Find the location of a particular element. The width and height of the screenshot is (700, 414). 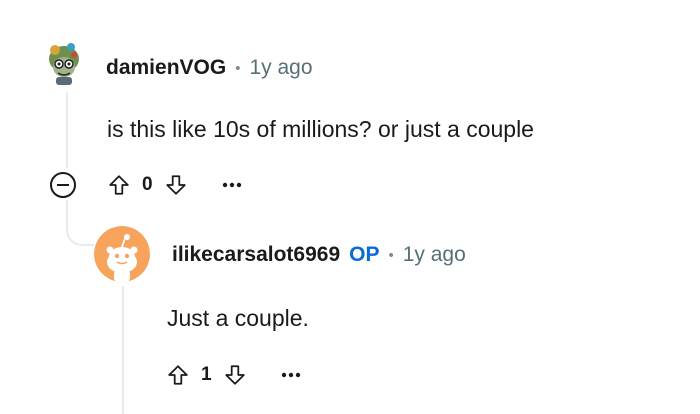

collapse-thread-icon is located at coordinates (63, 185).